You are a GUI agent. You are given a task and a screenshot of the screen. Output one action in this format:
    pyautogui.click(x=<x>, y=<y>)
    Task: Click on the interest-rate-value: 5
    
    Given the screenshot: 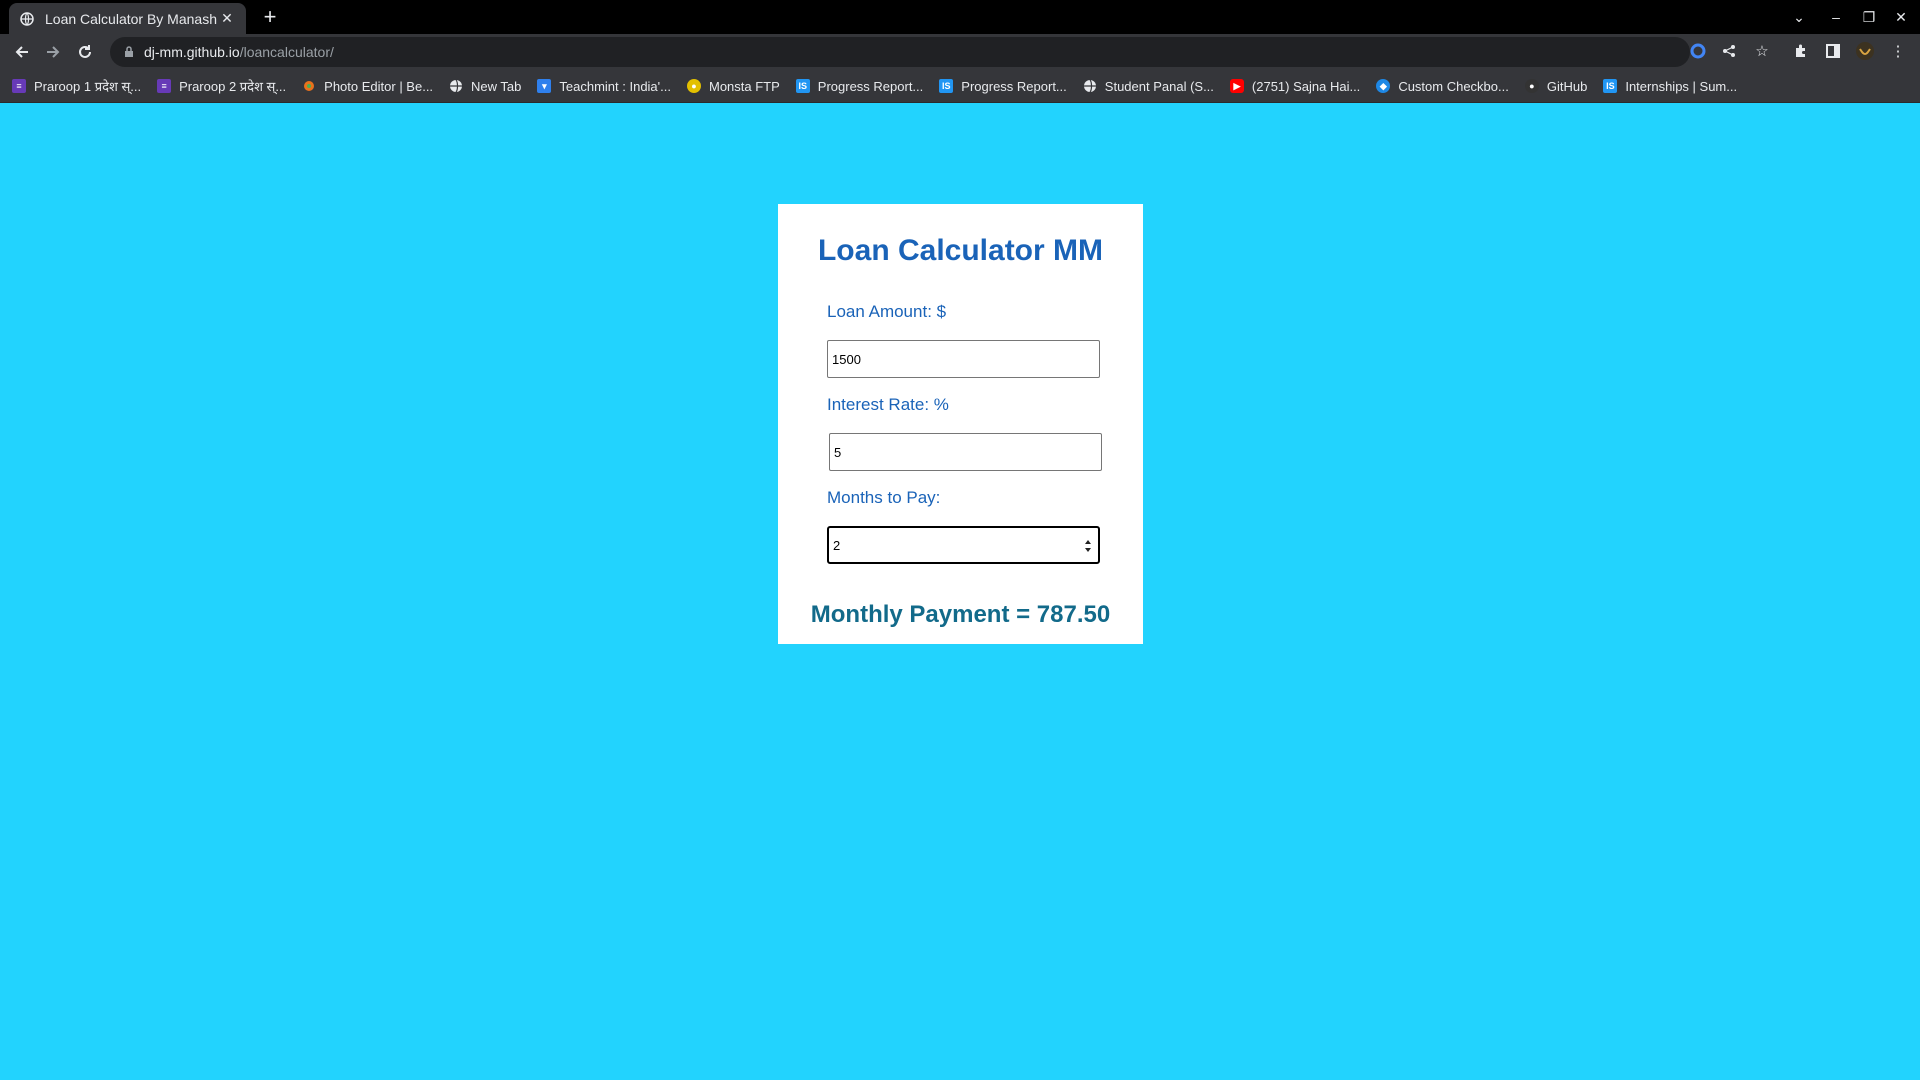 What is the action you would take?
    pyautogui.click(x=838, y=452)
    